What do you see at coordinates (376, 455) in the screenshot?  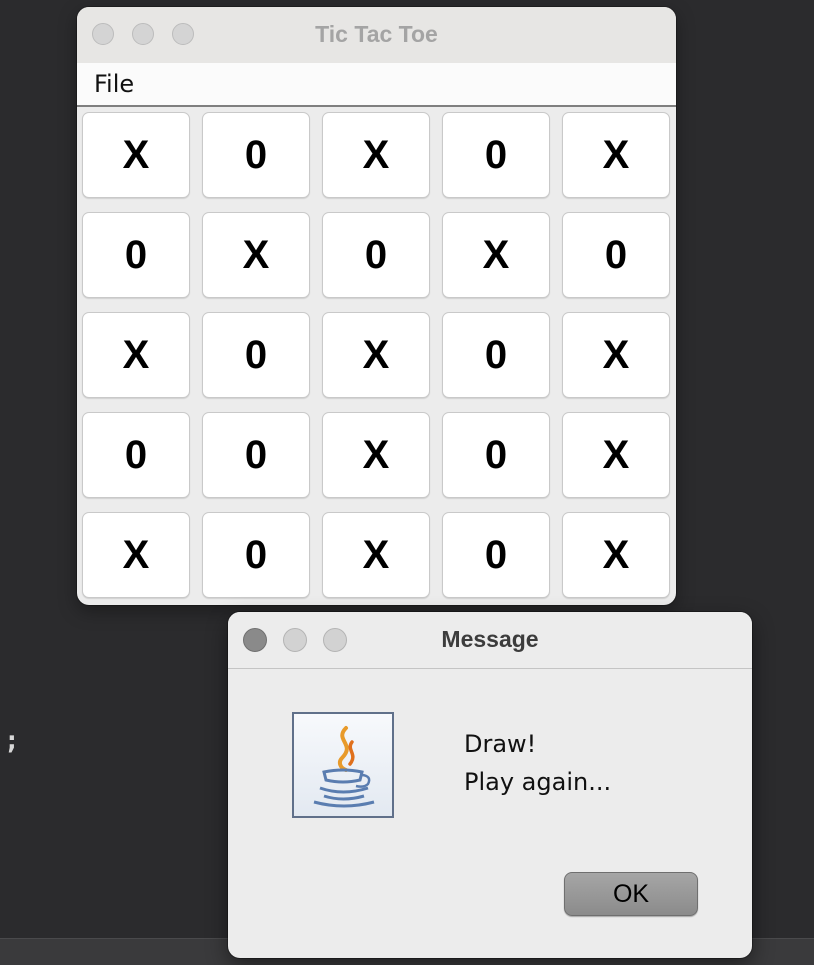 I see `board-cell-r4-c3: X` at bounding box center [376, 455].